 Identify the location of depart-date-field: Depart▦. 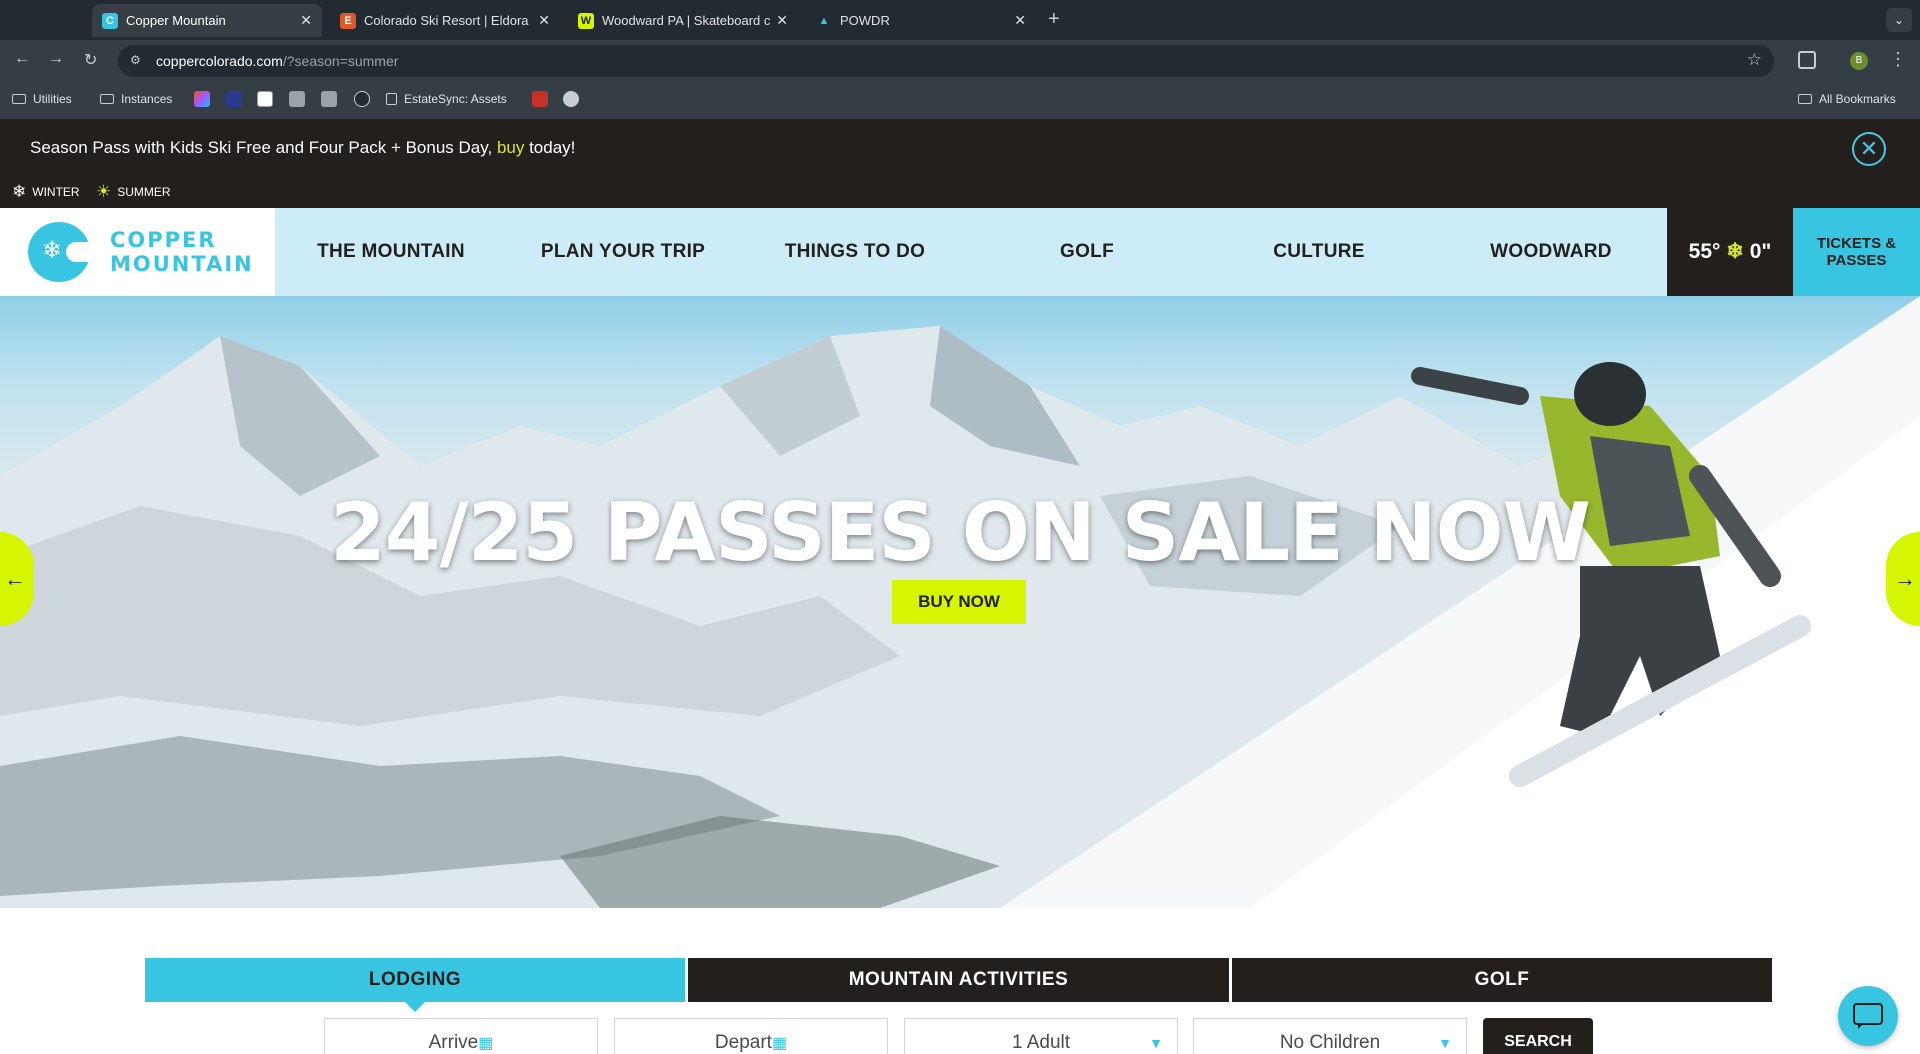
(751, 1036).